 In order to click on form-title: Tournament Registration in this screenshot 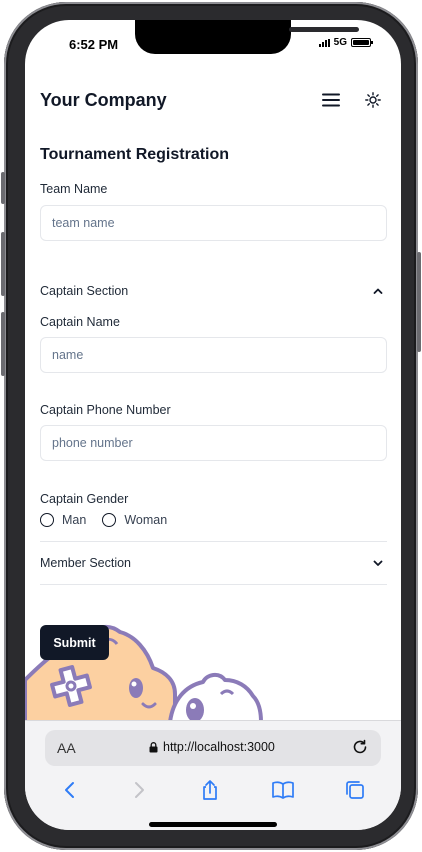, I will do `click(135, 154)`.